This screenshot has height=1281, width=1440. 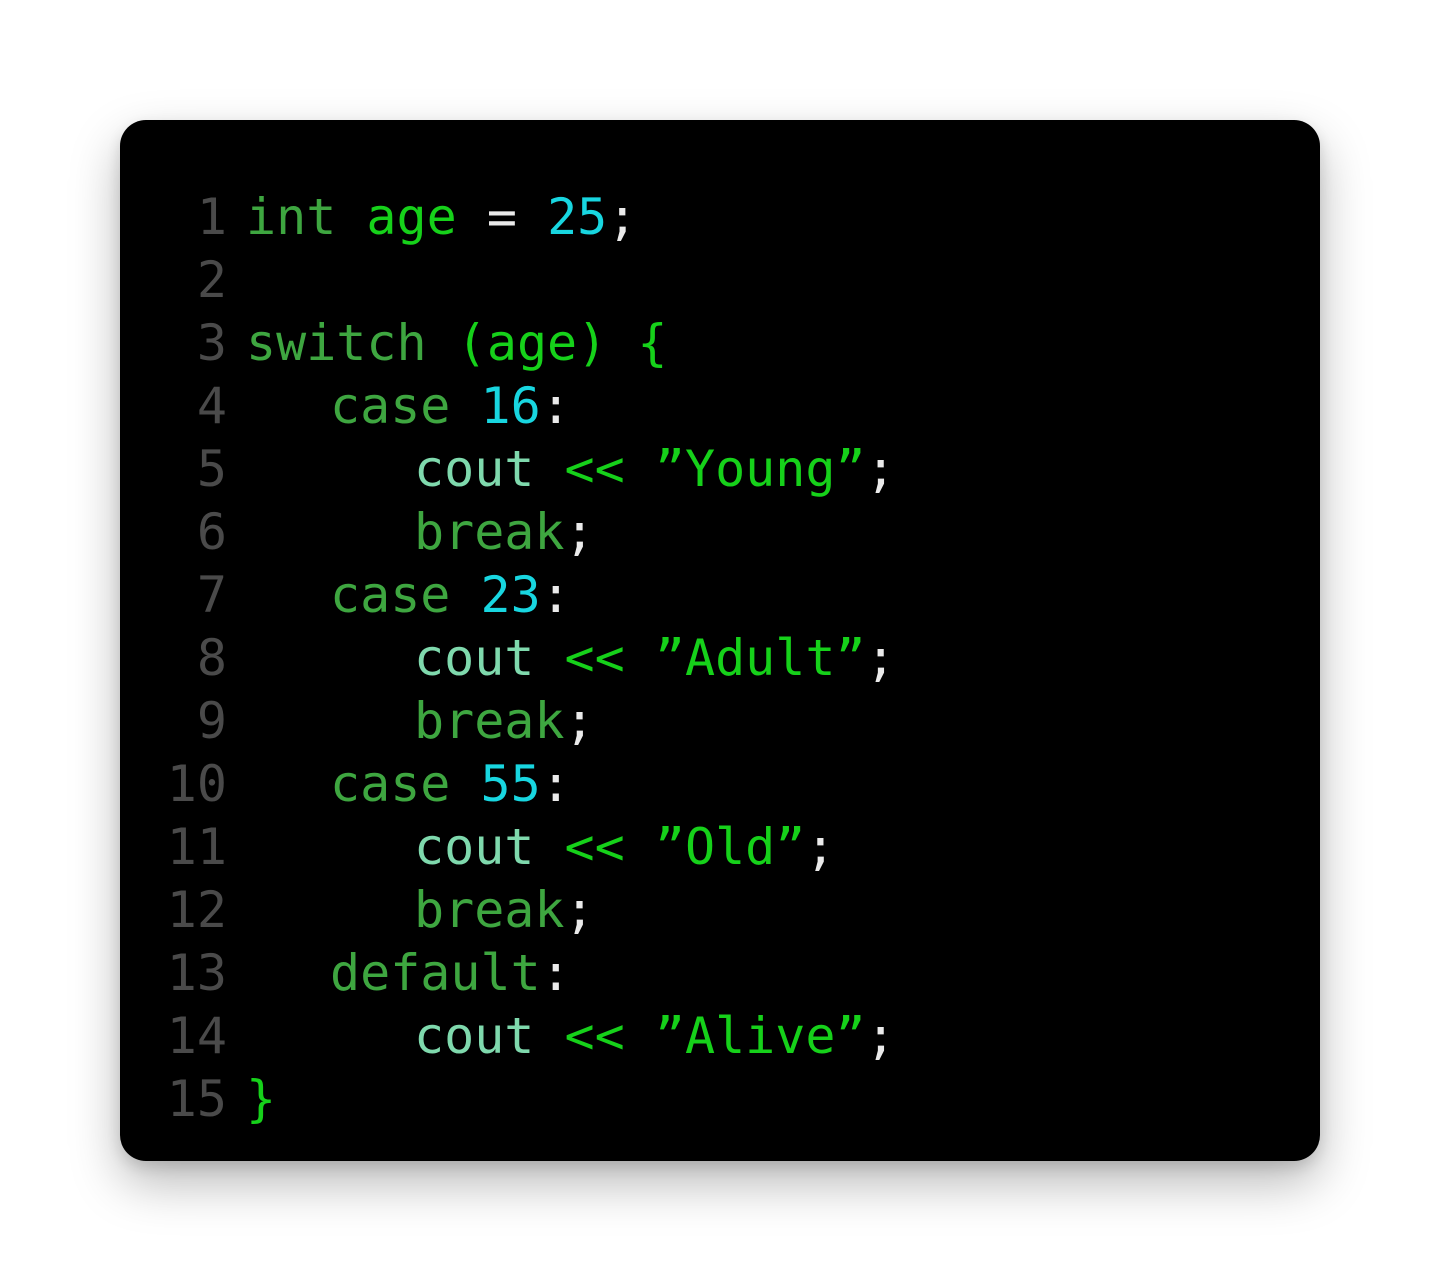 What do you see at coordinates (196, 1099) in the screenshot?
I see `line-number: 15` at bounding box center [196, 1099].